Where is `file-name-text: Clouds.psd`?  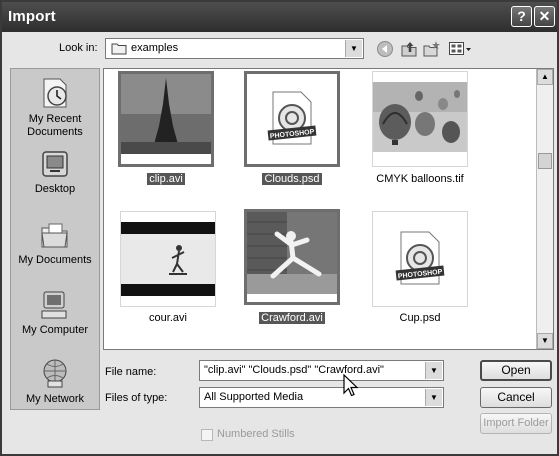 file-name-text: Clouds.psd is located at coordinates (292, 179).